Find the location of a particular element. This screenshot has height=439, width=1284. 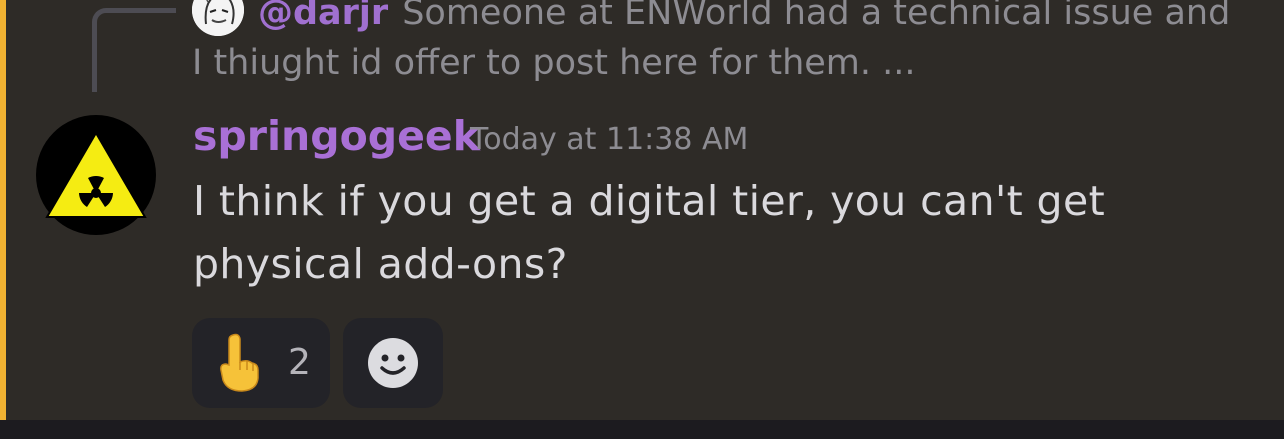

message-timestamp: Today at 11:38 AM is located at coordinates (609, 139).